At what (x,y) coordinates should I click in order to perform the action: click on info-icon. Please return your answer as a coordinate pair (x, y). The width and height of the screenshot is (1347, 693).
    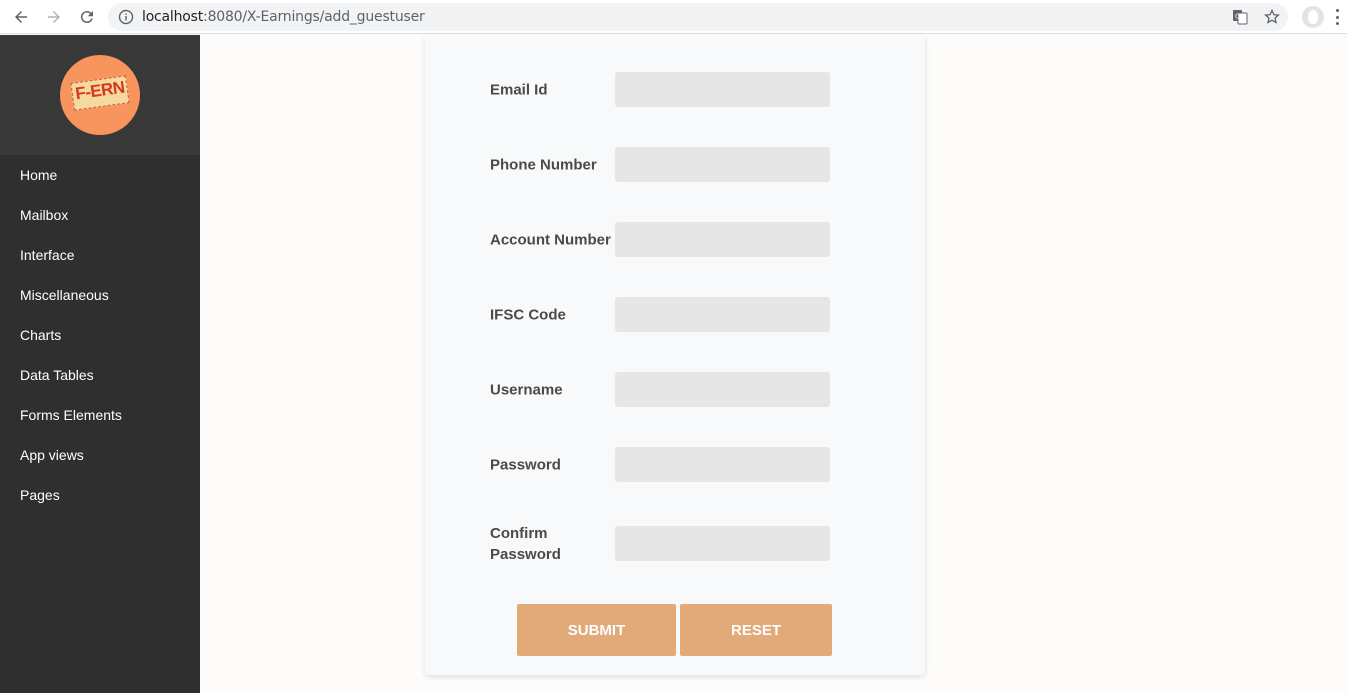
    Looking at the image, I should click on (126, 17).